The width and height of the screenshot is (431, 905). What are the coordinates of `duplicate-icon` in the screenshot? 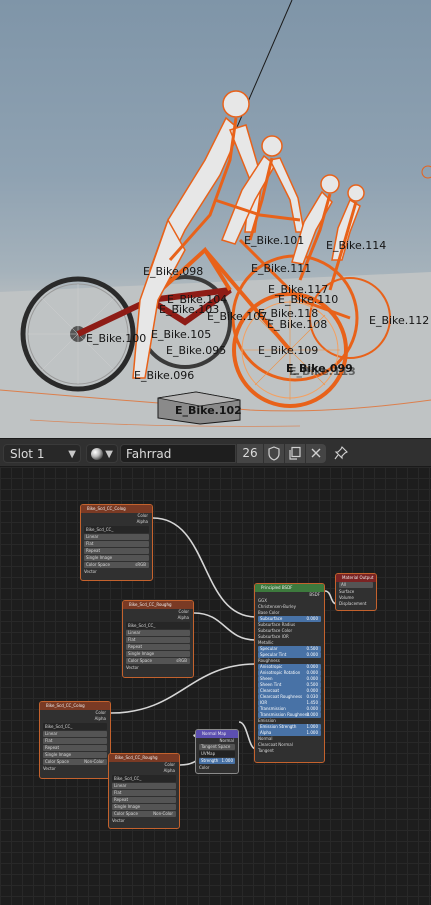 It's located at (295, 453).